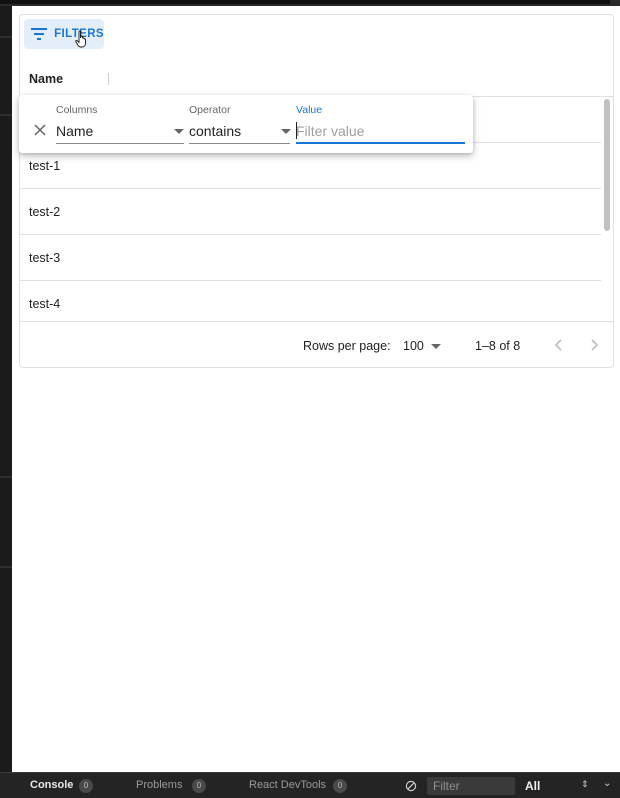 The width and height of the screenshot is (620, 798). What do you see at coordinates (46, 79) in the screenshot?
I see `column-header-name: Name` at bounding box center [46, 79].